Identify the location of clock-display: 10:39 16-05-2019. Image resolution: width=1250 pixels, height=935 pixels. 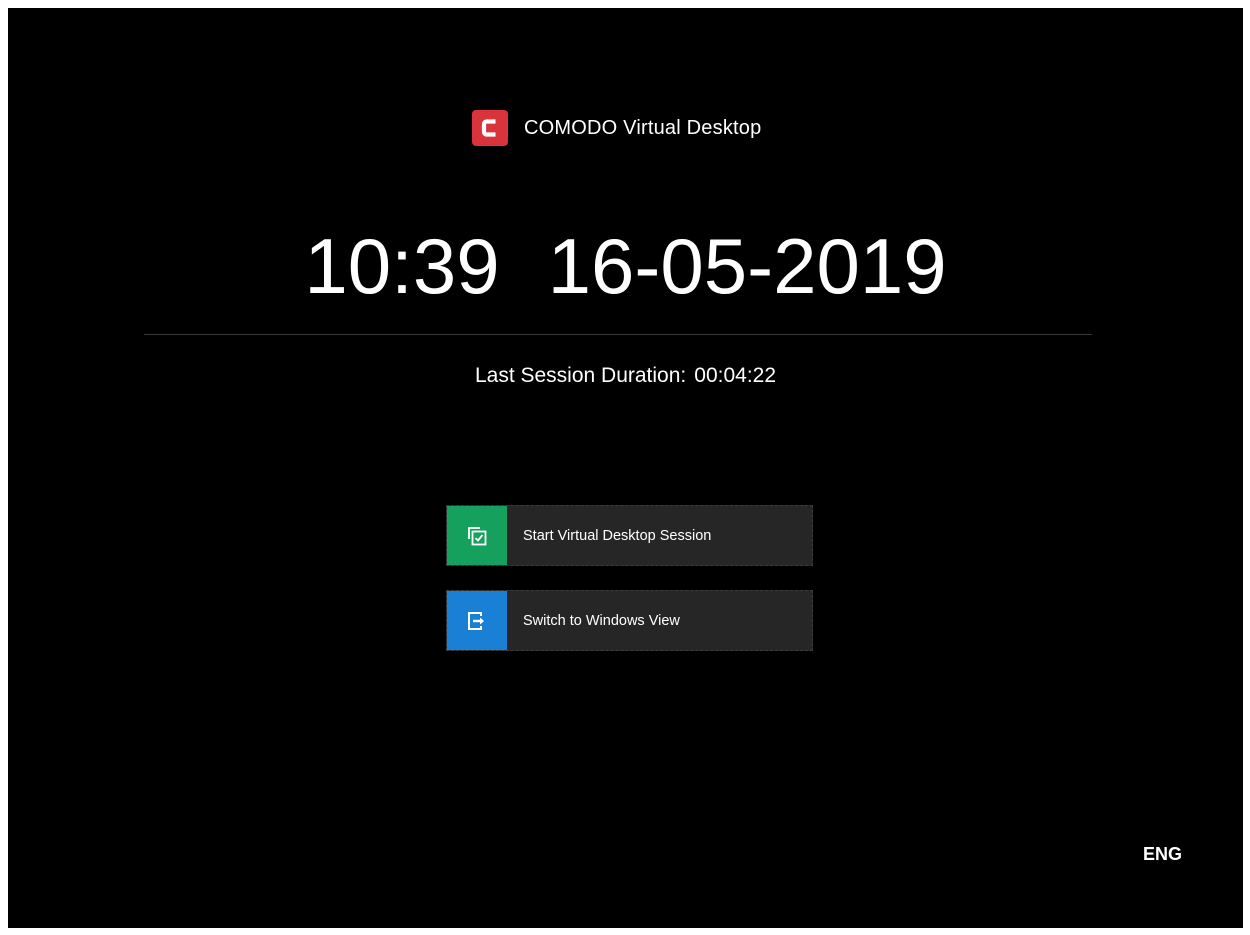
(625, 266).